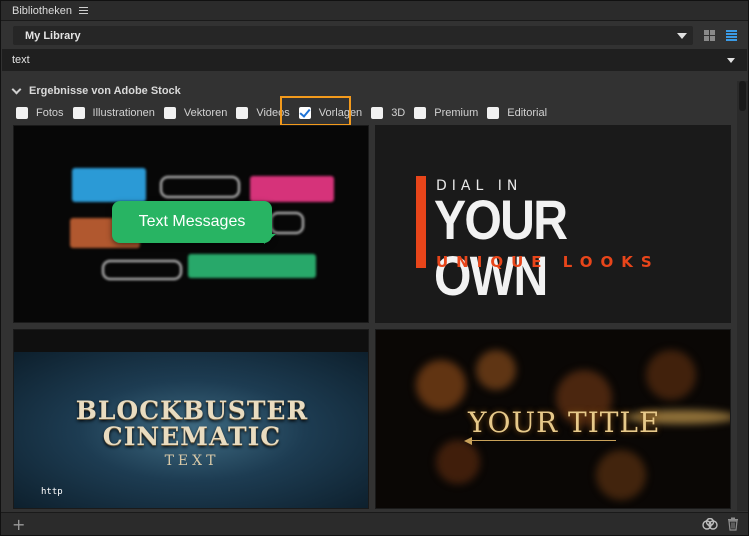 This screenshot has width=749, height=536. I want to click on trash-icon, so click(733, 524).